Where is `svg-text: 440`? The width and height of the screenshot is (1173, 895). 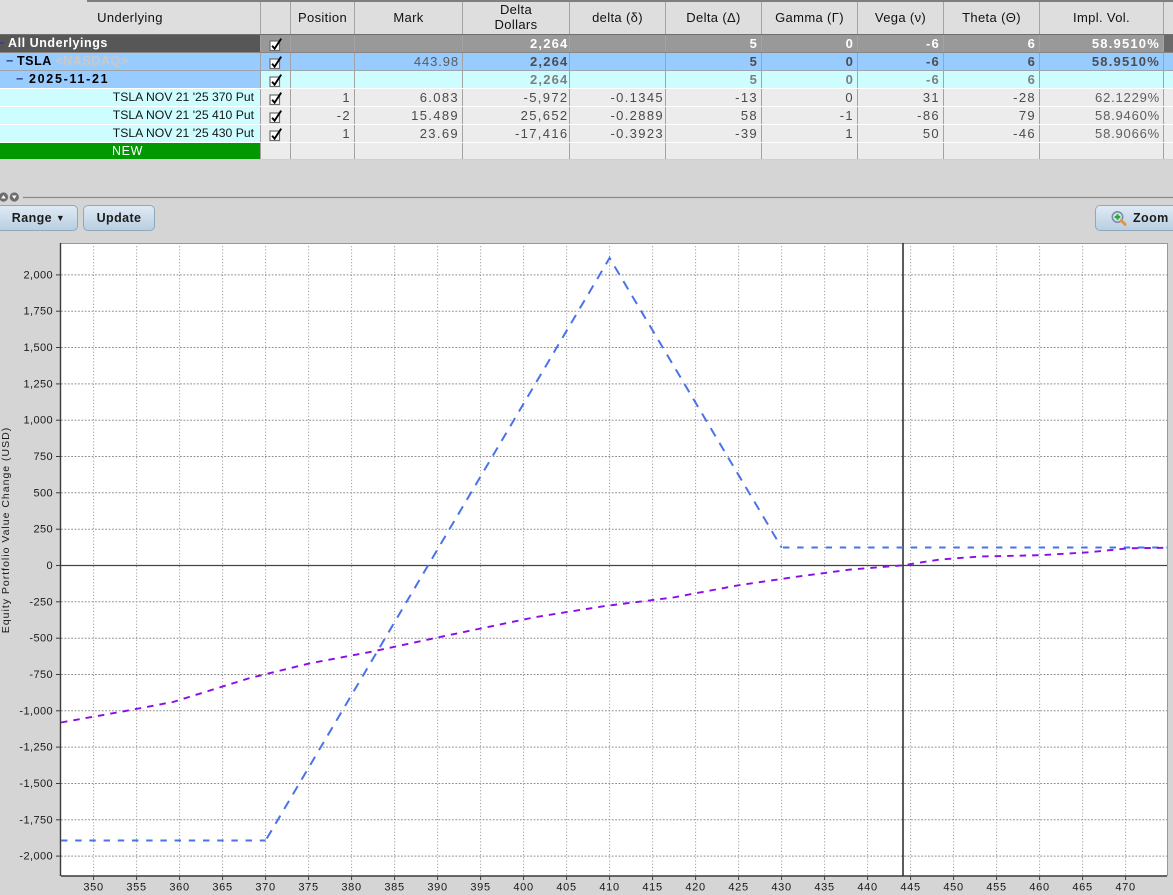
svg-text: 440 is located at coordinates (867, 888).